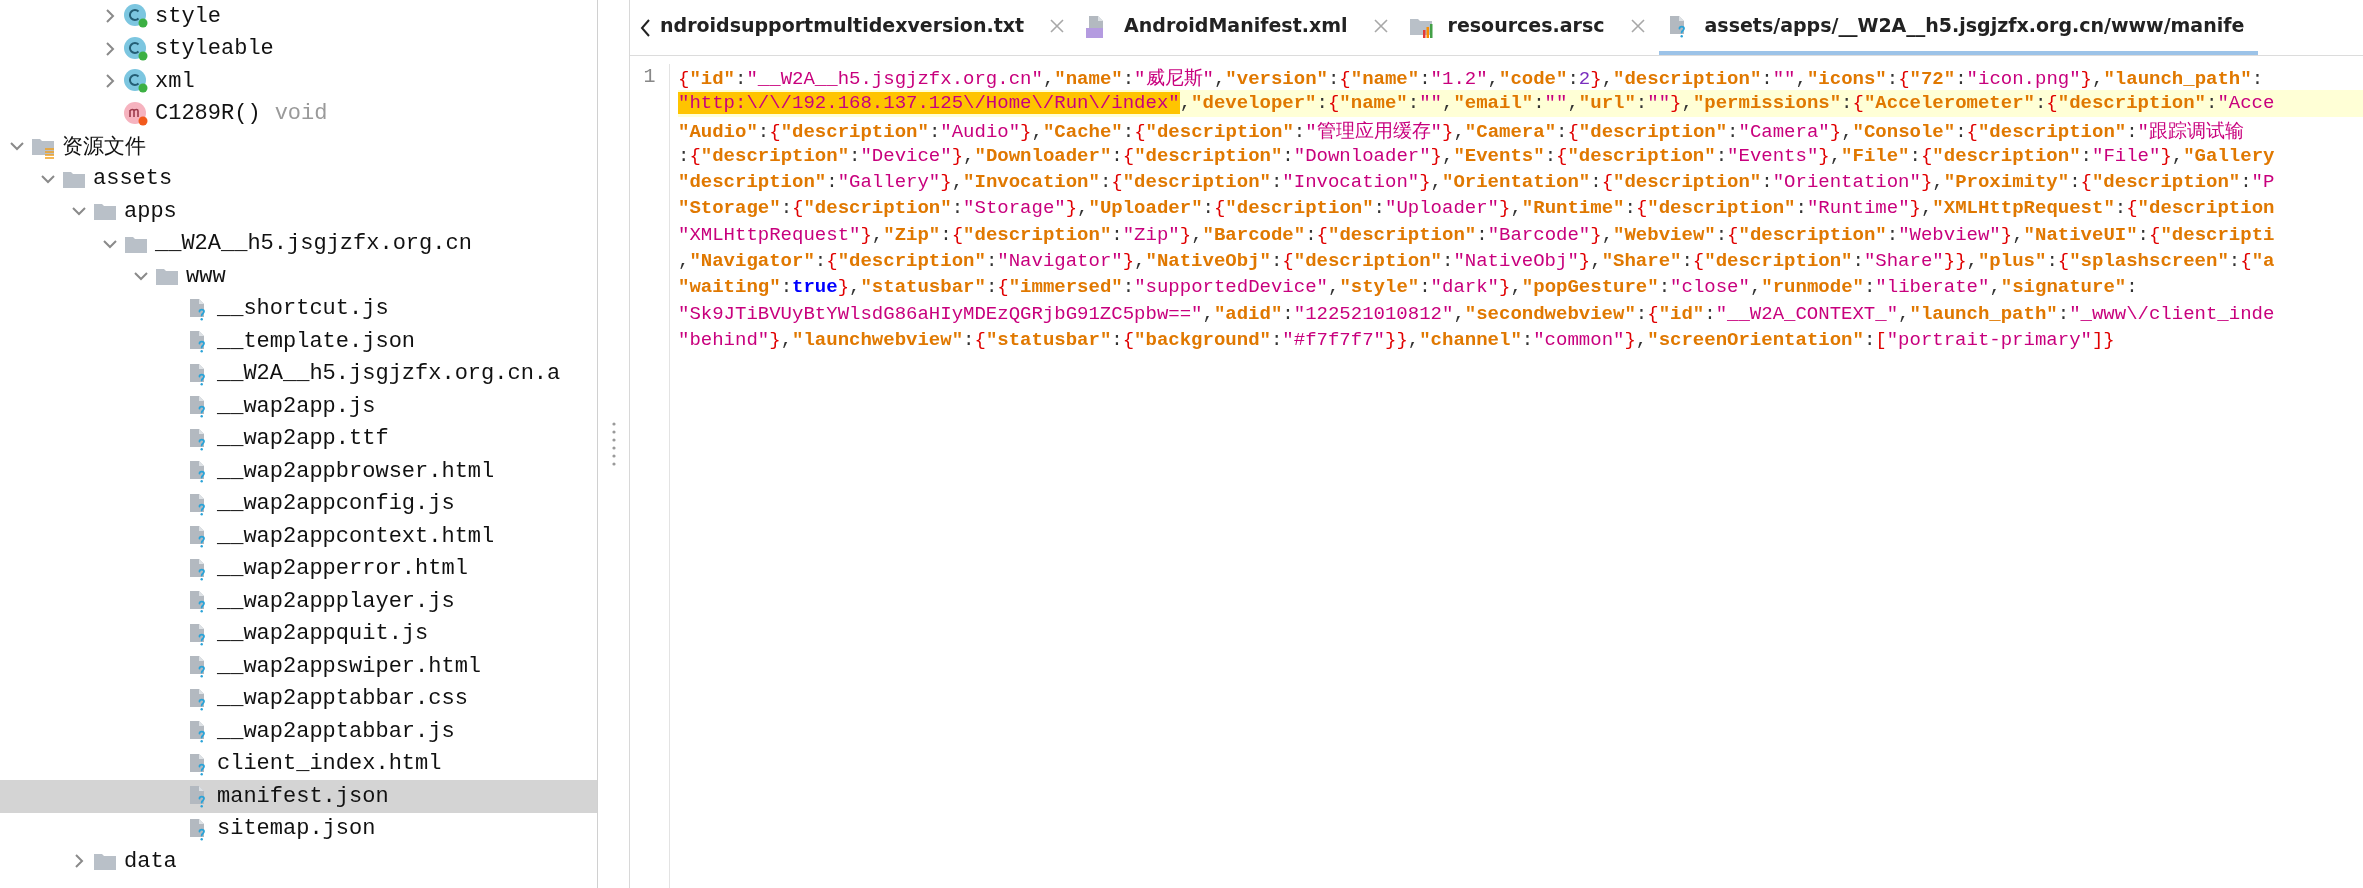  I want to click on tree-item: 资源文件, so click(298, 146).